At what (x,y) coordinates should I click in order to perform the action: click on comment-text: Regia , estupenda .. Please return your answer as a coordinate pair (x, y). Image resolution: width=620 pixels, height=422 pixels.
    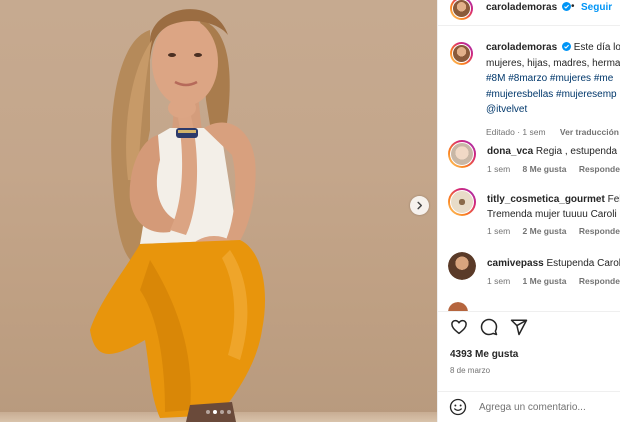
    Looking at the image, I should click on (577, 151).